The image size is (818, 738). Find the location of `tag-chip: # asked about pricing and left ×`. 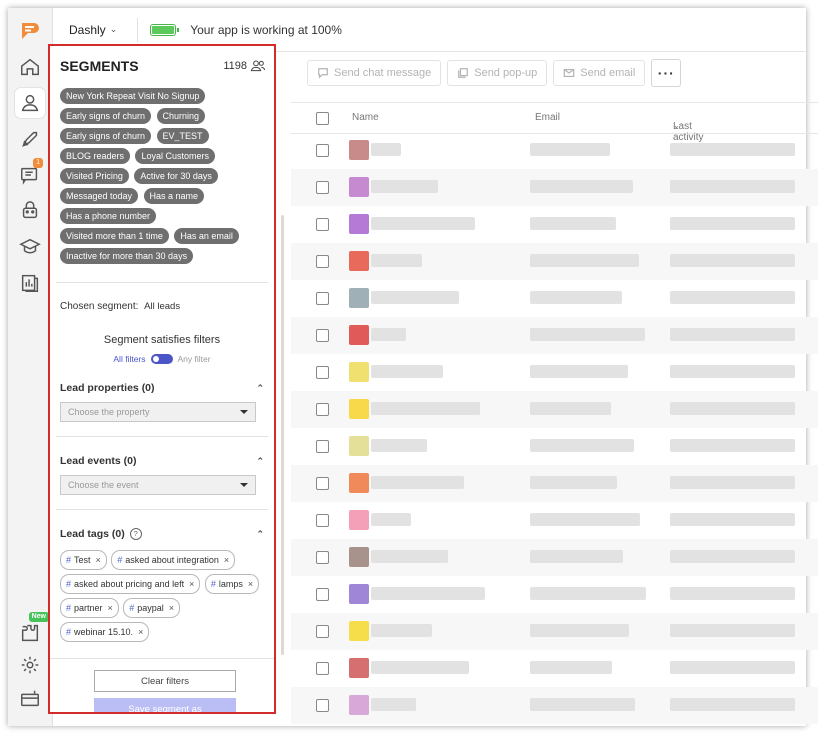

tag-chip: # asked about pricing and left × is located at coordinates (130, 584).